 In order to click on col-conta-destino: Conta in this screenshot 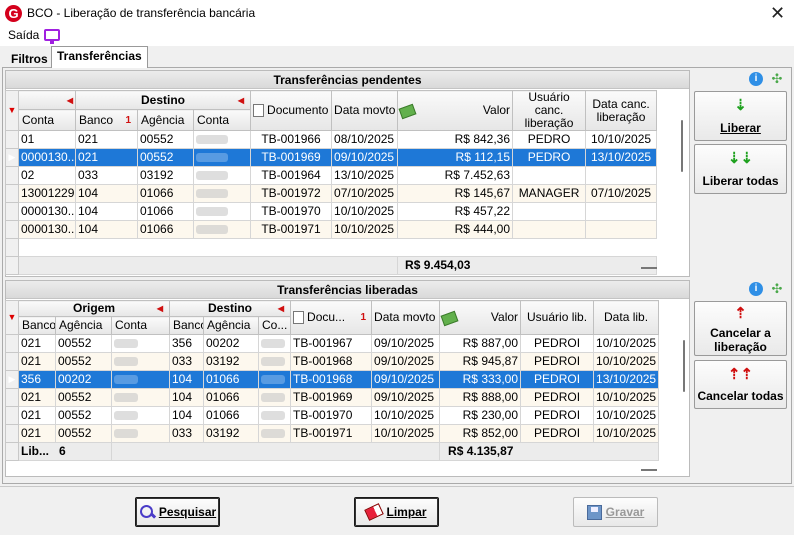, I will do `click(222, 120)`.